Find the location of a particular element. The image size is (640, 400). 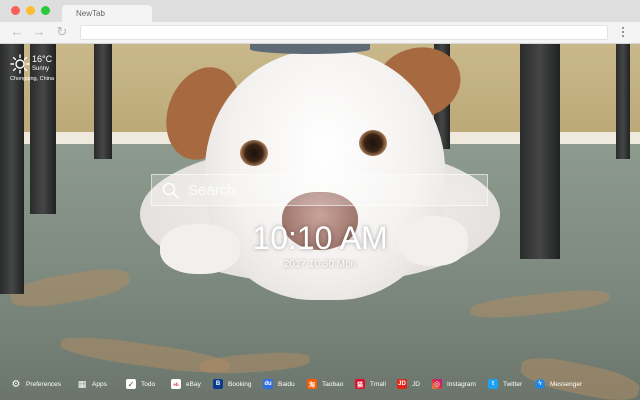

clock-date: 2017.10.30 Mon is located at coordinates (320, 264).